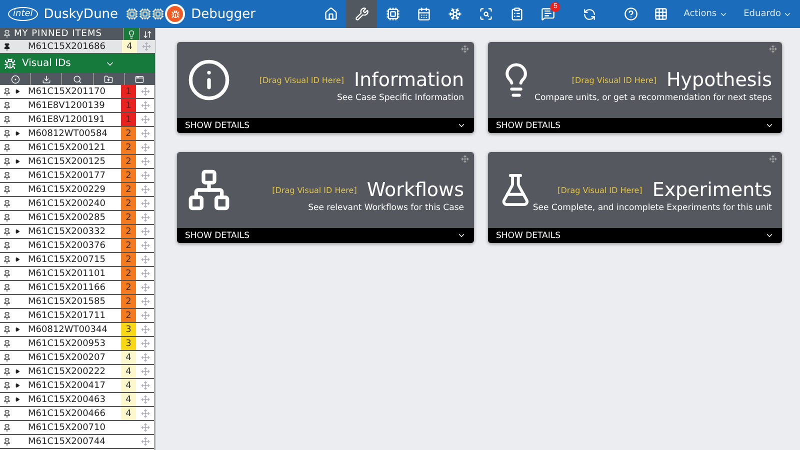 This screenshot has height=450, width=800. What do you see at coordinates (547, 14) in the screenshot?
I see `message-icon` at bounding box center [547, 14].